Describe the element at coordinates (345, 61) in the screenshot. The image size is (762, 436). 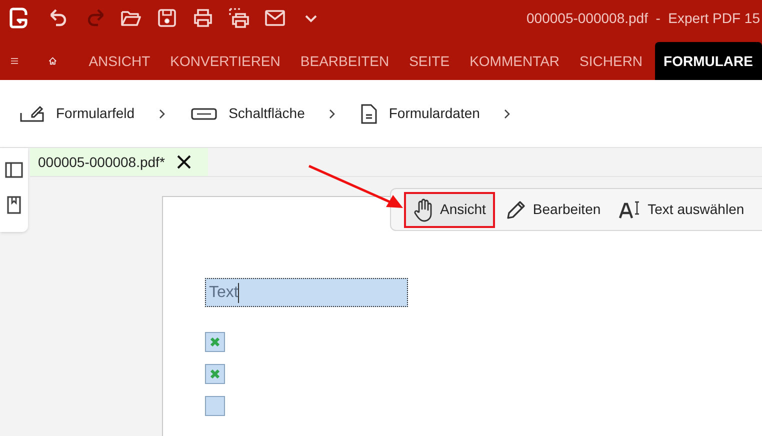
I see `menu-tab: BEARBEITEN` at that location.